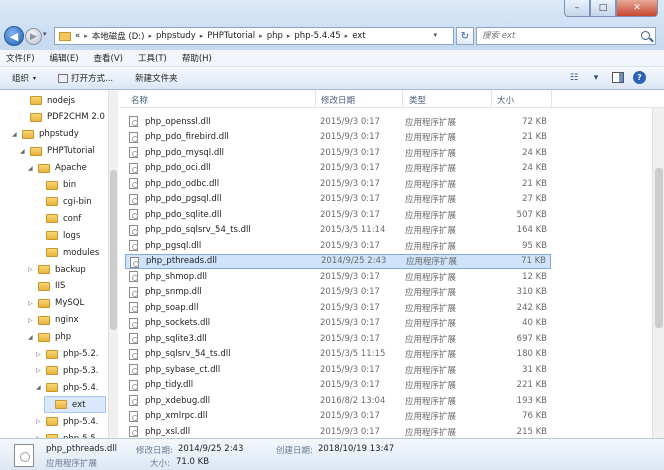 The image size is (664, 470). I want to click on address-dropdown-icon: ▾, so click(435, 35).